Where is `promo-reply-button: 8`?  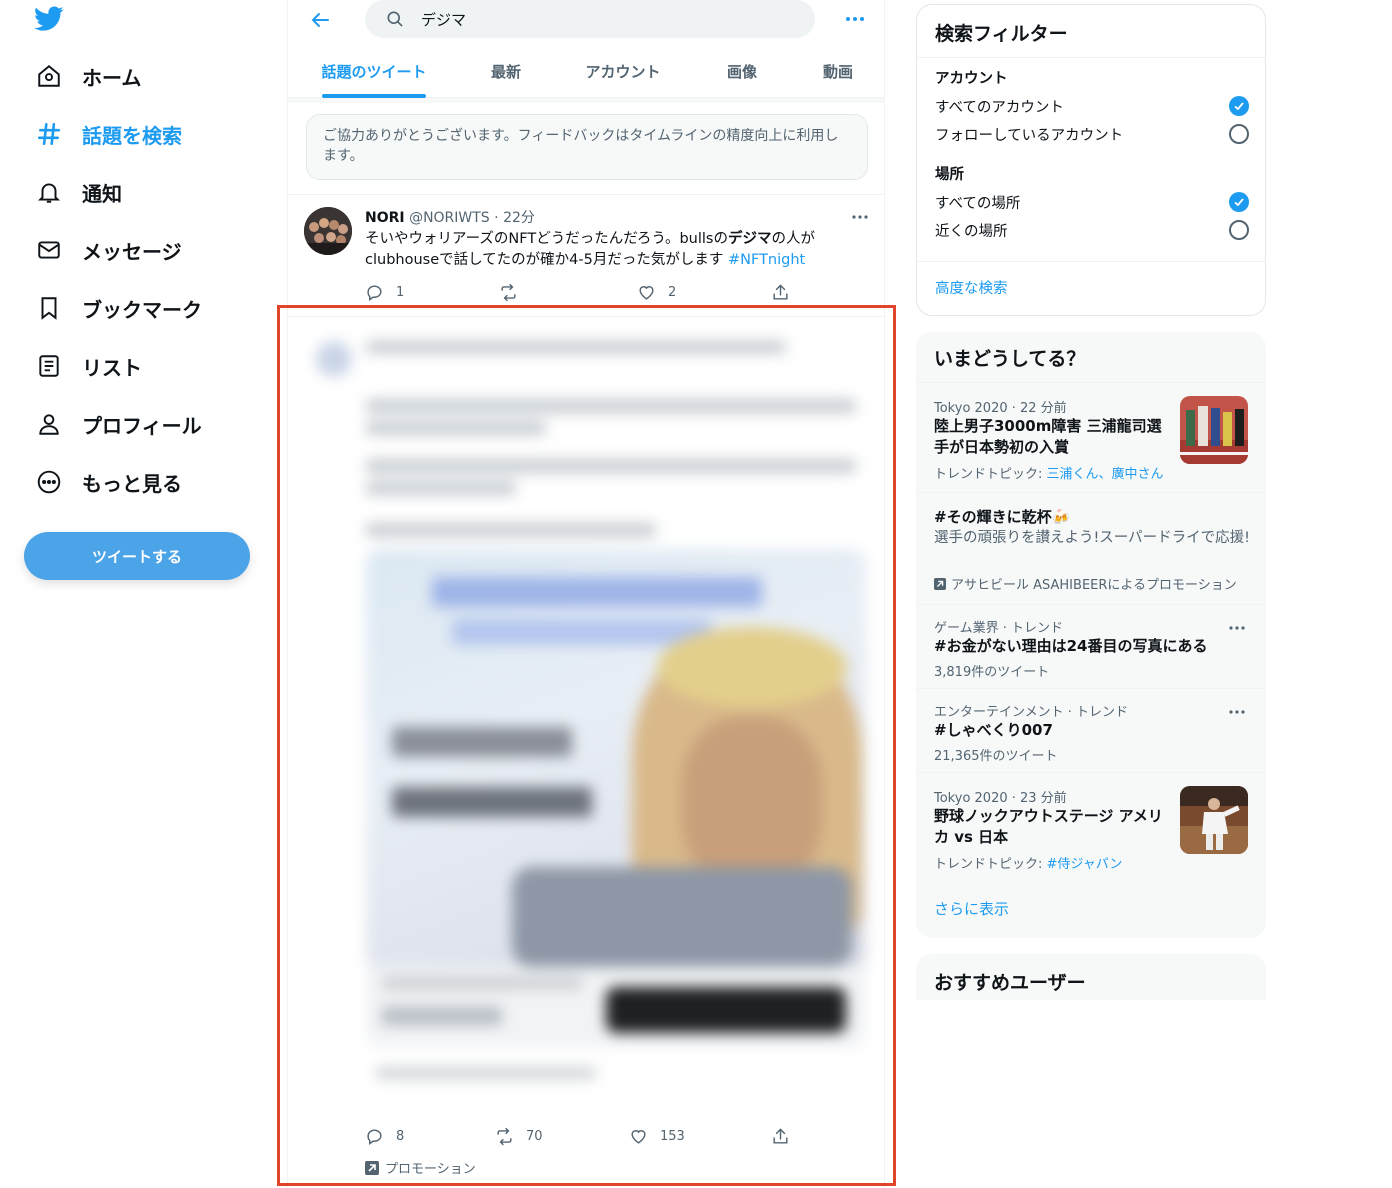
promo-reply-button: 8 is located at coordinates (384, 1136).